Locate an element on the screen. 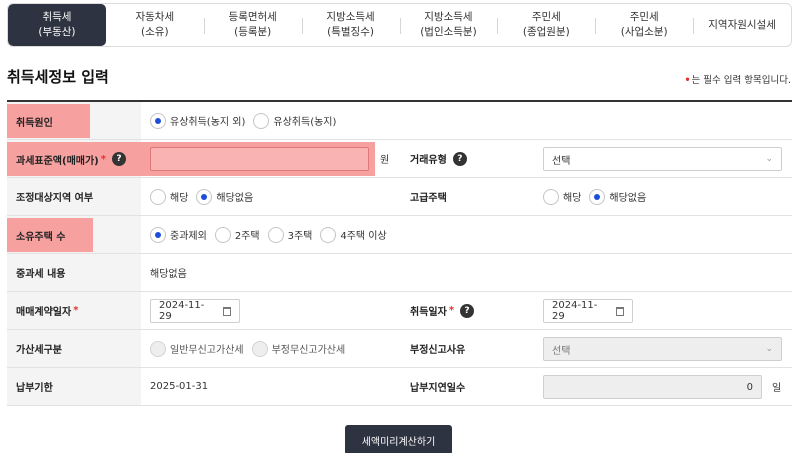  contract-date-label: 매매계약일자 * is located at coordinates (74, 310).